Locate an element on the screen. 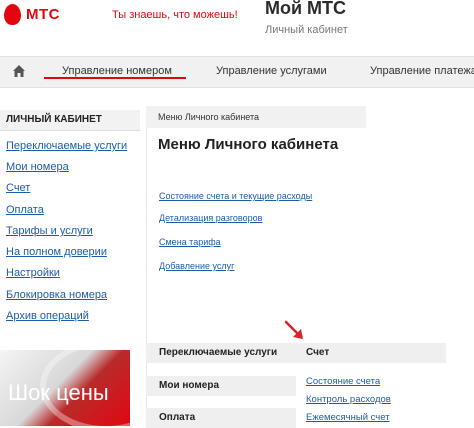  sidebar-title: ЛИЧНЫЙ КАБИНЕТ is located at coordinates (54, 119).